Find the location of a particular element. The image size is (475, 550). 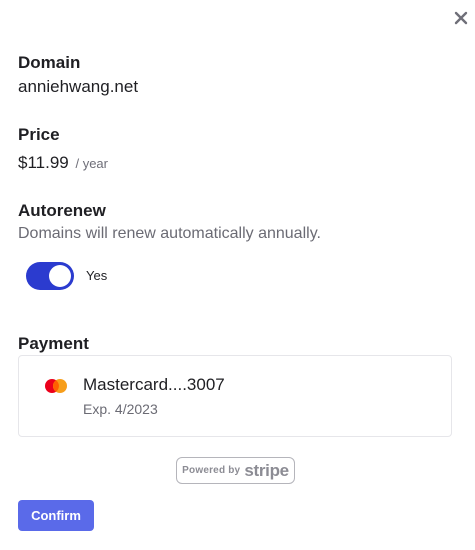

price-label: Price is located at coordinates (39, 134).